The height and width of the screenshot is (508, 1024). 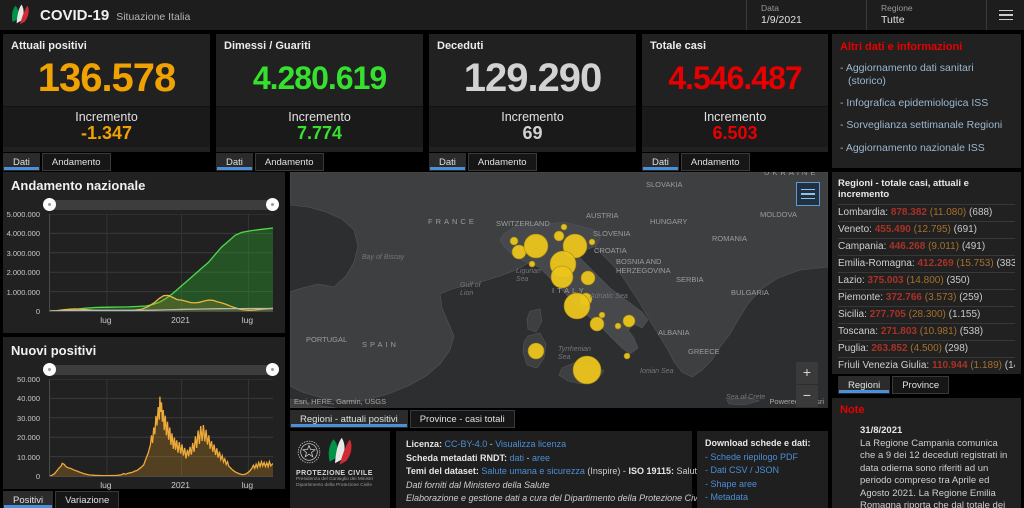 I want to click on region-row: Piemonte: 372.766 (3.573) (259), so click(x=926, y=297).